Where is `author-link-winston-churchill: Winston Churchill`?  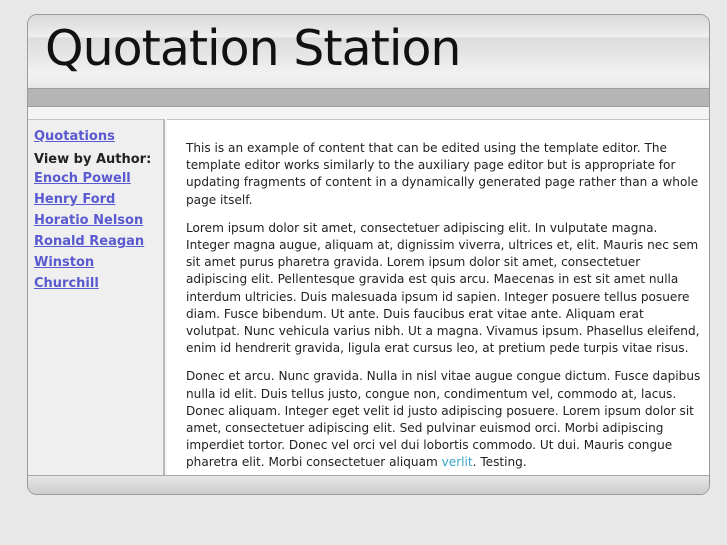
author-link-winston-churchill: Winston Churchill is located at coordinates (98, 273).